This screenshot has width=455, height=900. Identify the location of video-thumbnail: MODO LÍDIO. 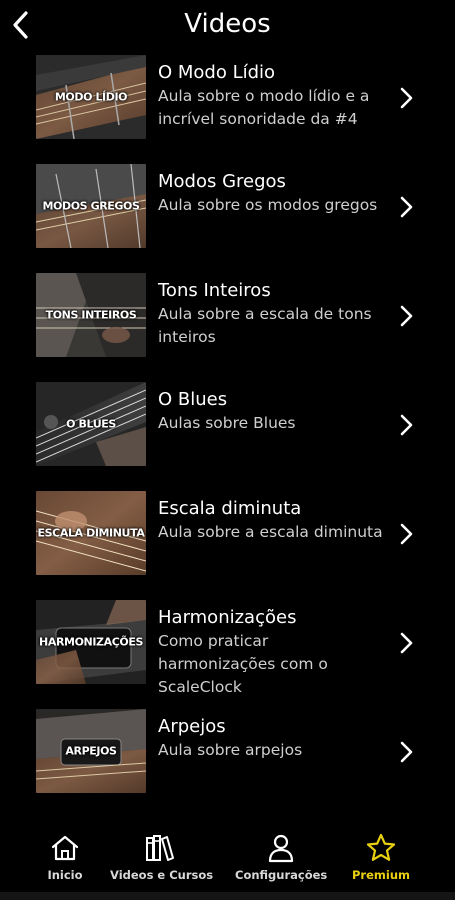
(91, 97).